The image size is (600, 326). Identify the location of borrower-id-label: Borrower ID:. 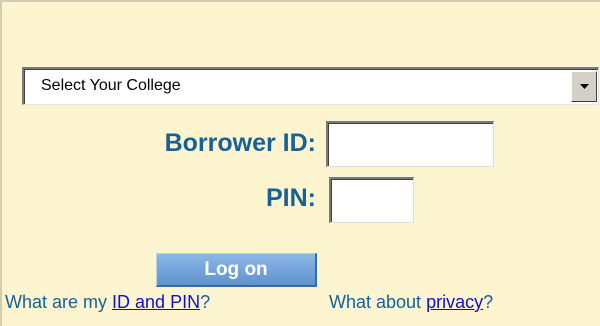
(240, 143).